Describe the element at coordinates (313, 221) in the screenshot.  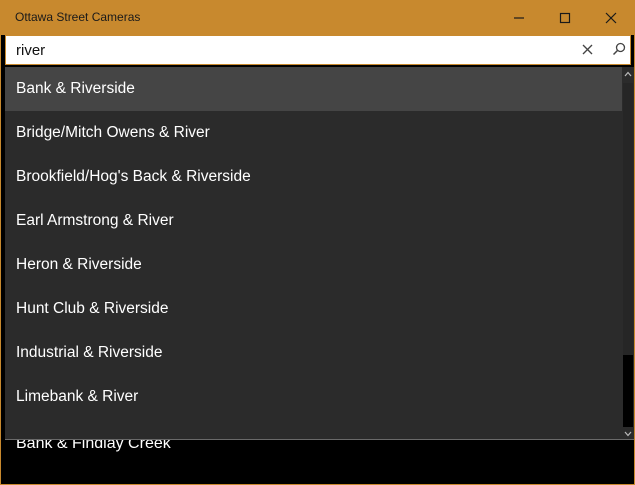
I see `suggestion-item: Earl Armstrong & River` at that location.